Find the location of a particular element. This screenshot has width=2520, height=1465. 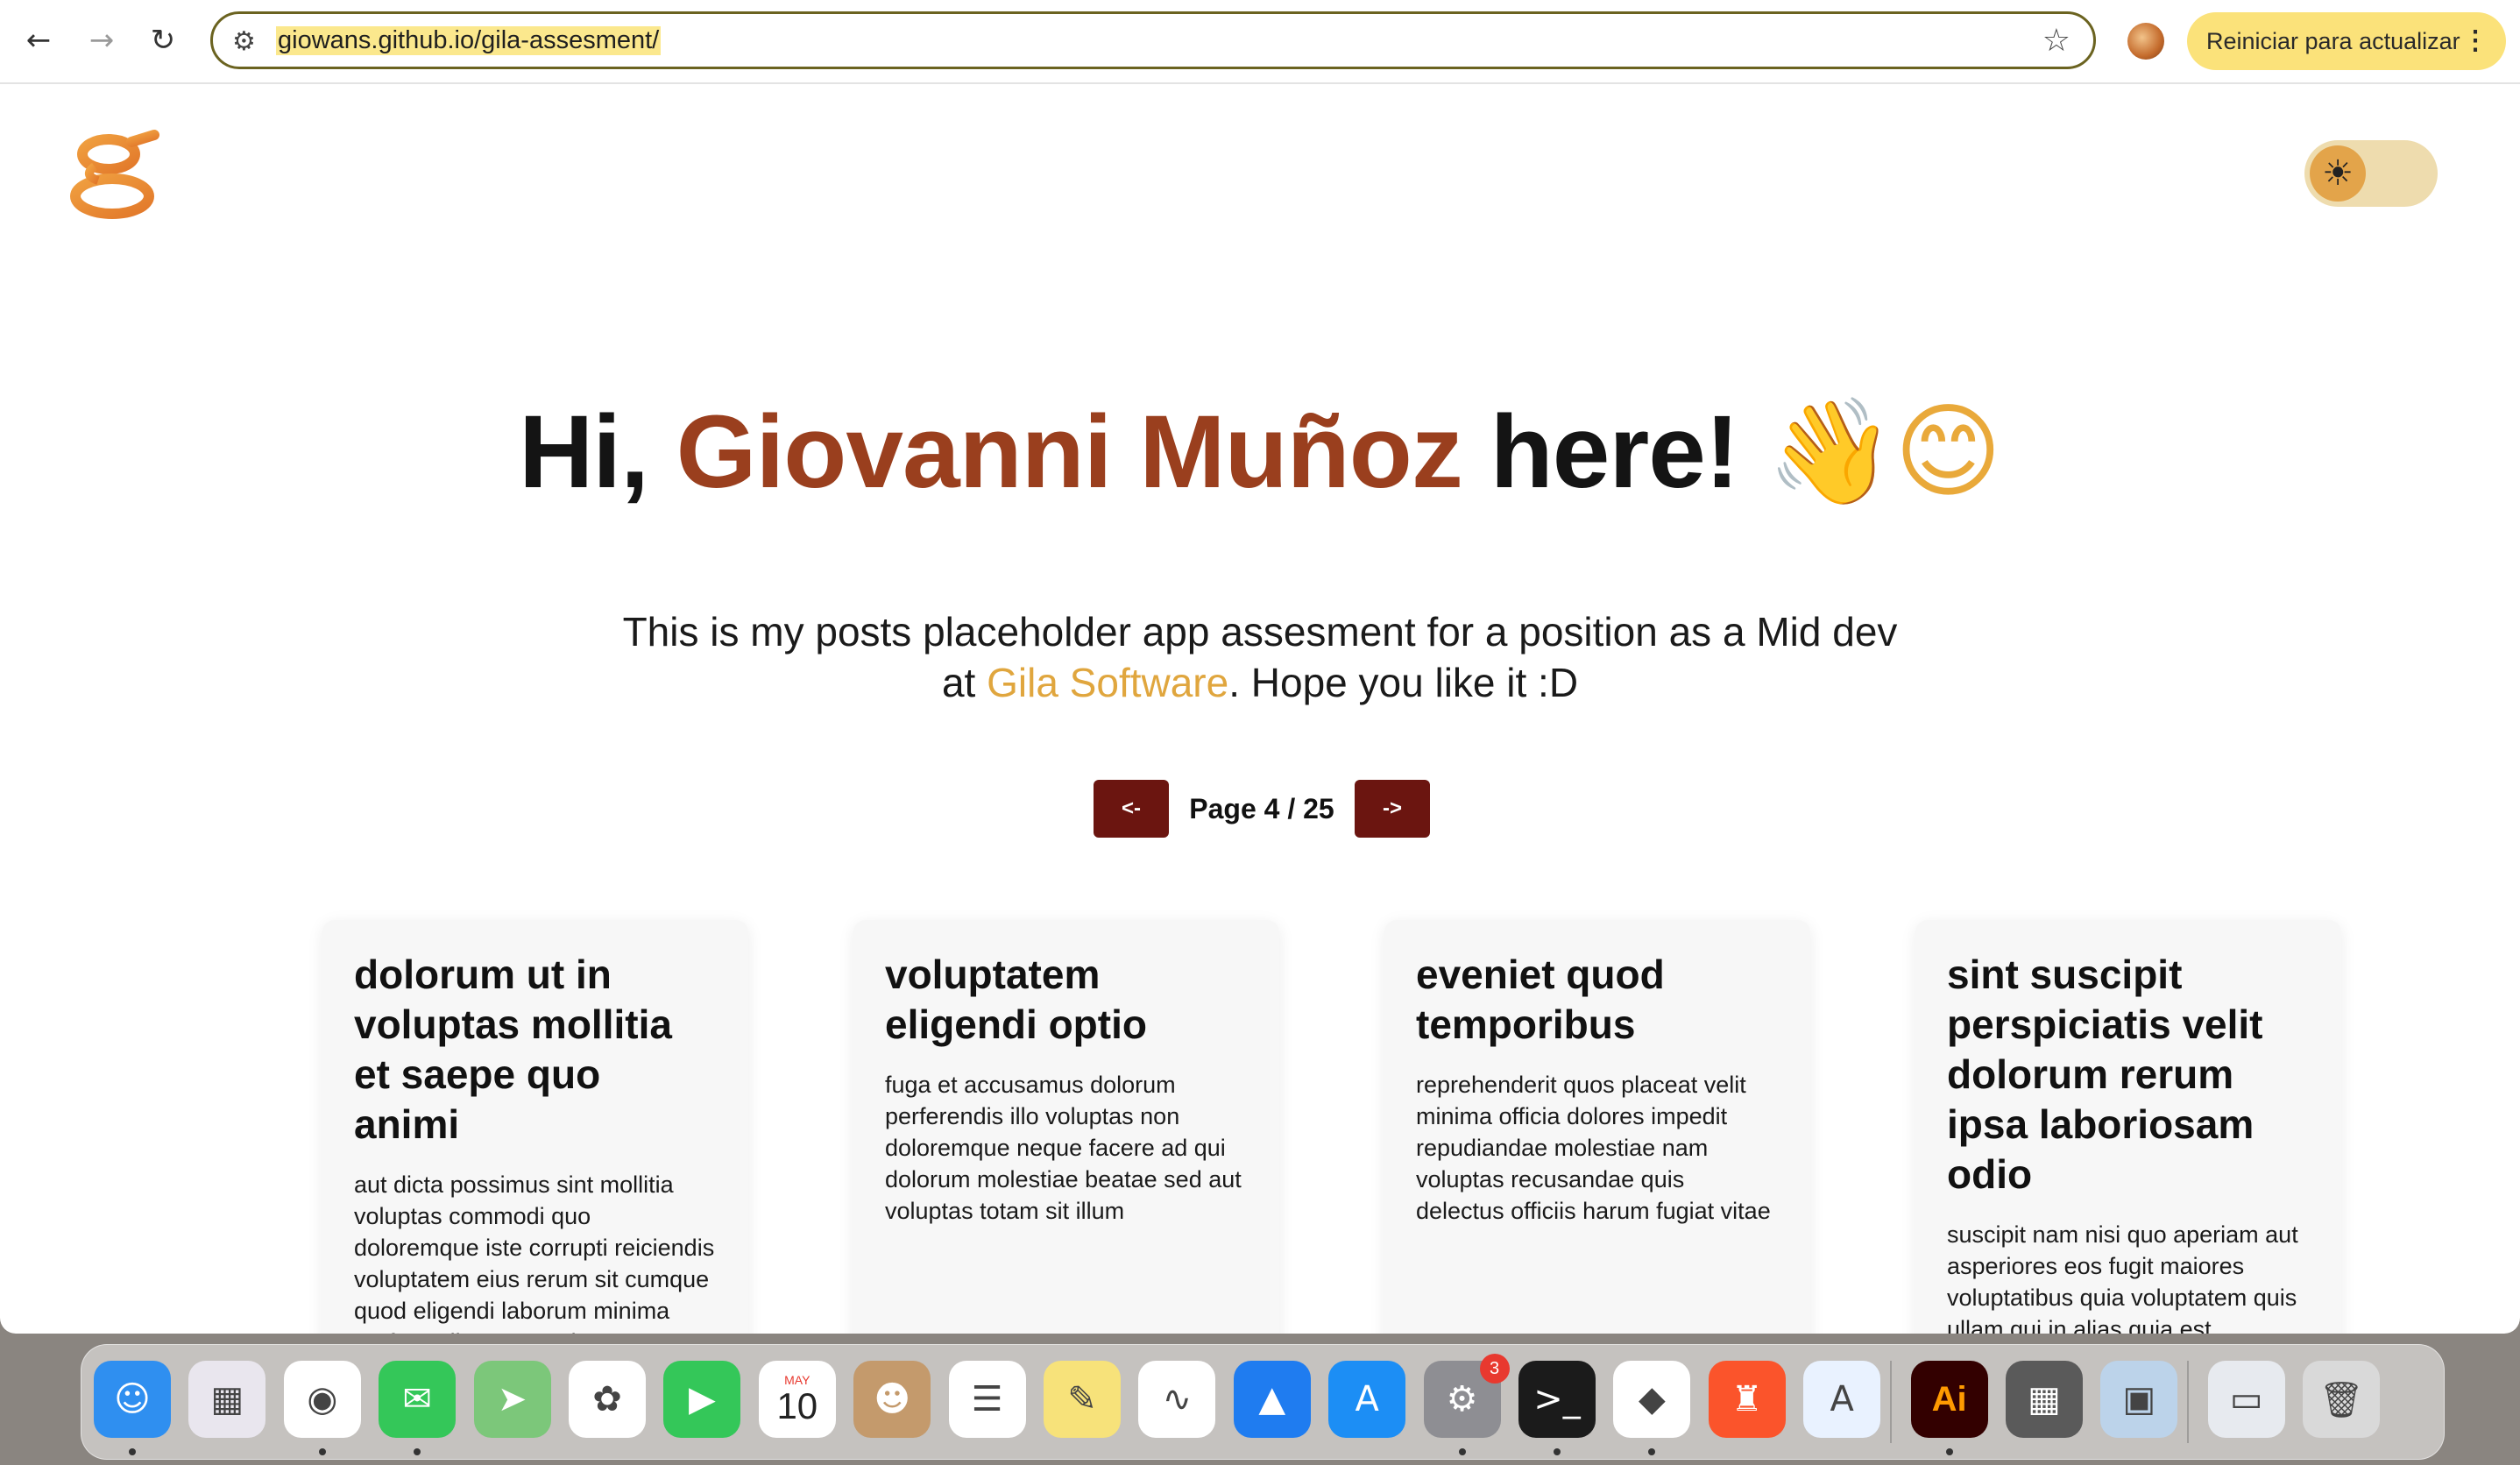

macos-dock: ☺ ▦ ◉ ✉ ➤ ✿ ▶ MAY 10 ☻ ☰ ✎ ∿ ▲ A ⚙ 3 >_ ◆ ♜ A Ai ▦ ▣ ▭ 🗑 is located at coordinates (1263, 1402).